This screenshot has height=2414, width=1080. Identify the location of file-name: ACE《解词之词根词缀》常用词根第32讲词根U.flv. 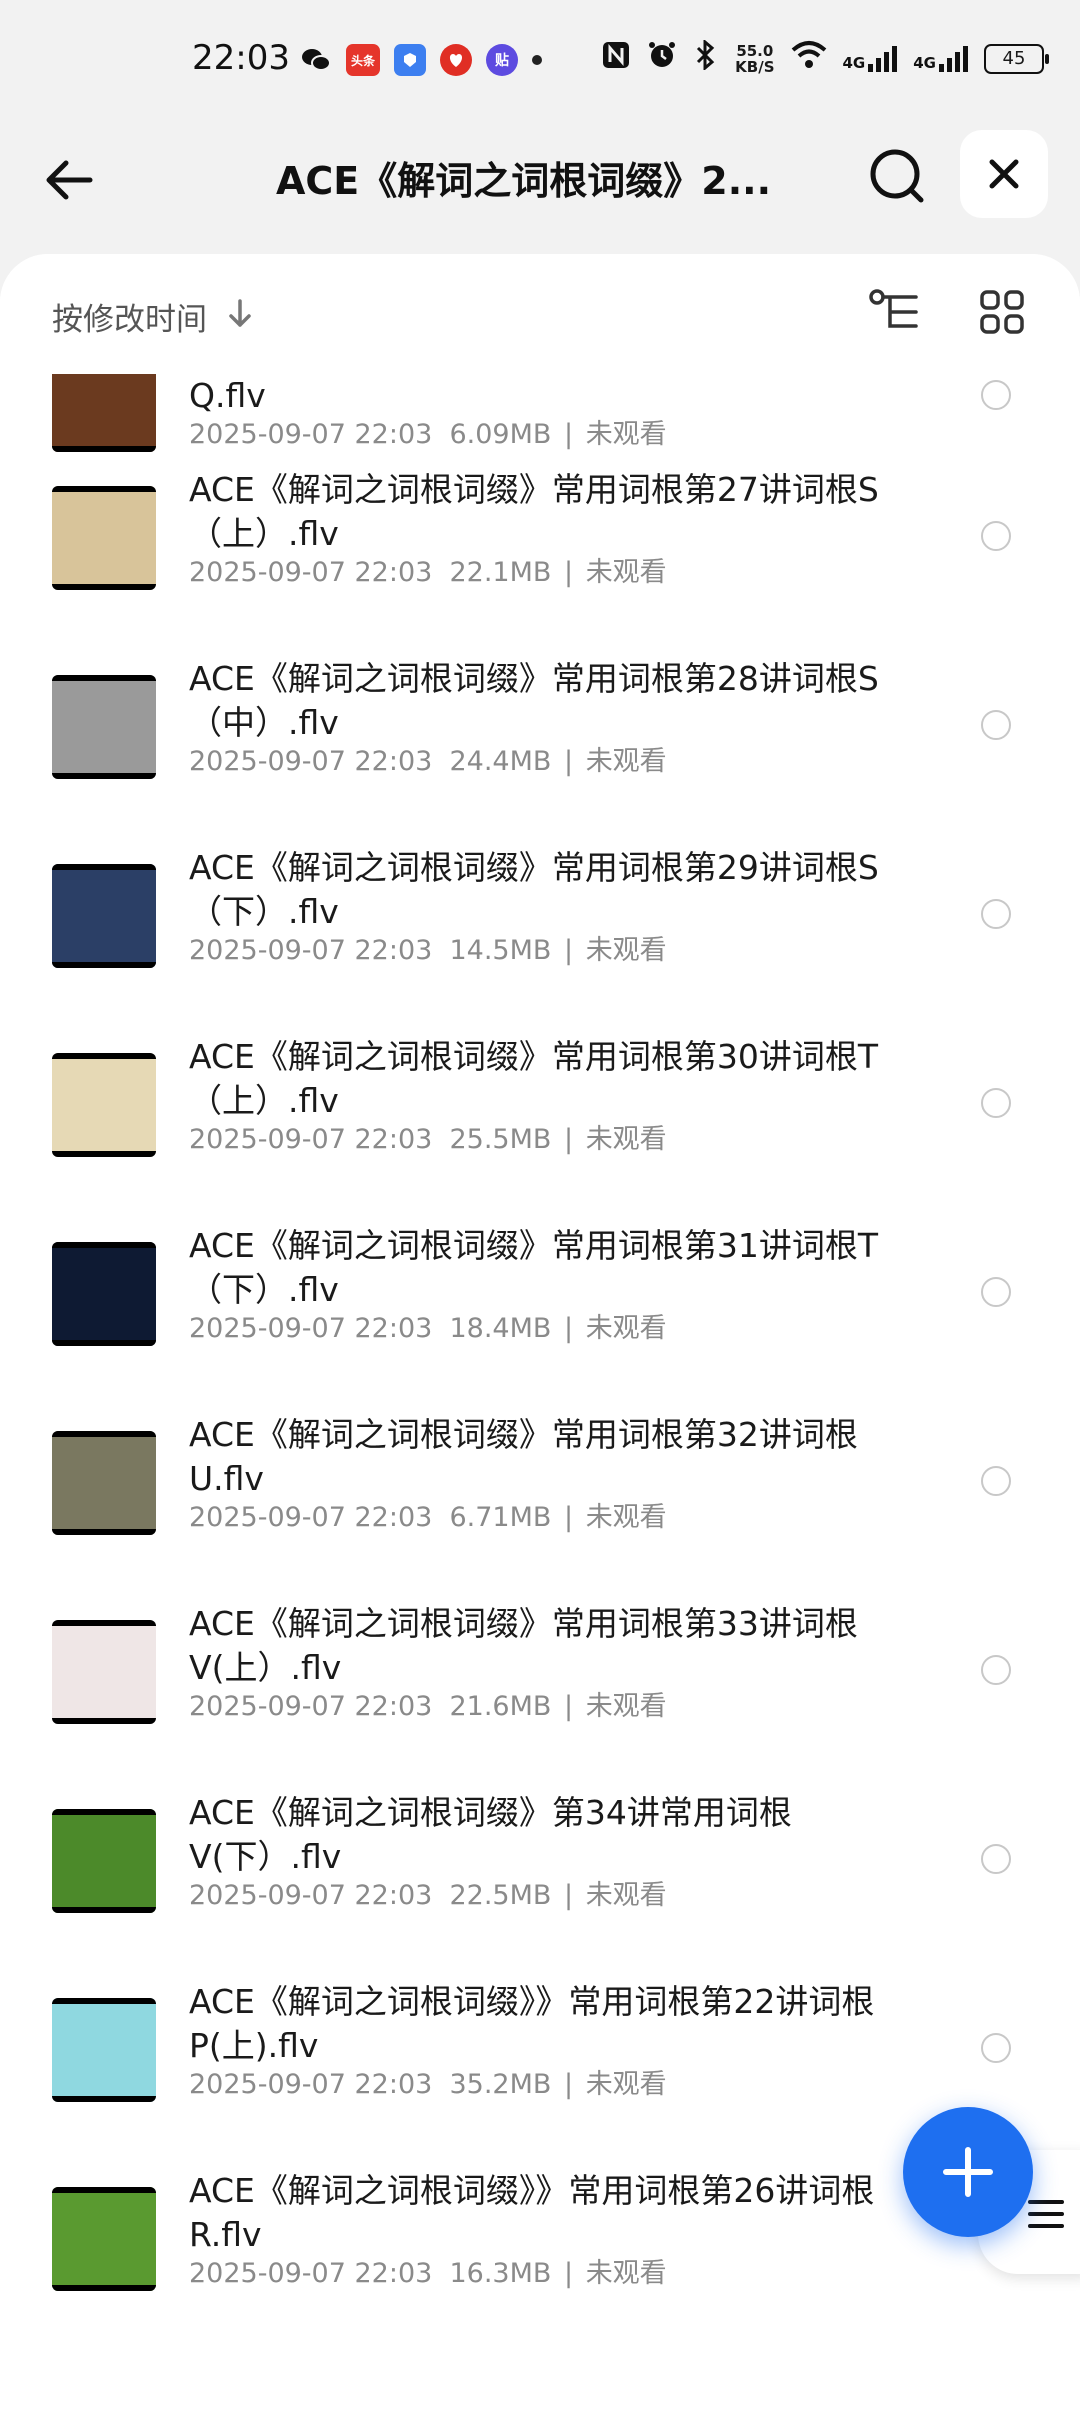
(523, 1456).